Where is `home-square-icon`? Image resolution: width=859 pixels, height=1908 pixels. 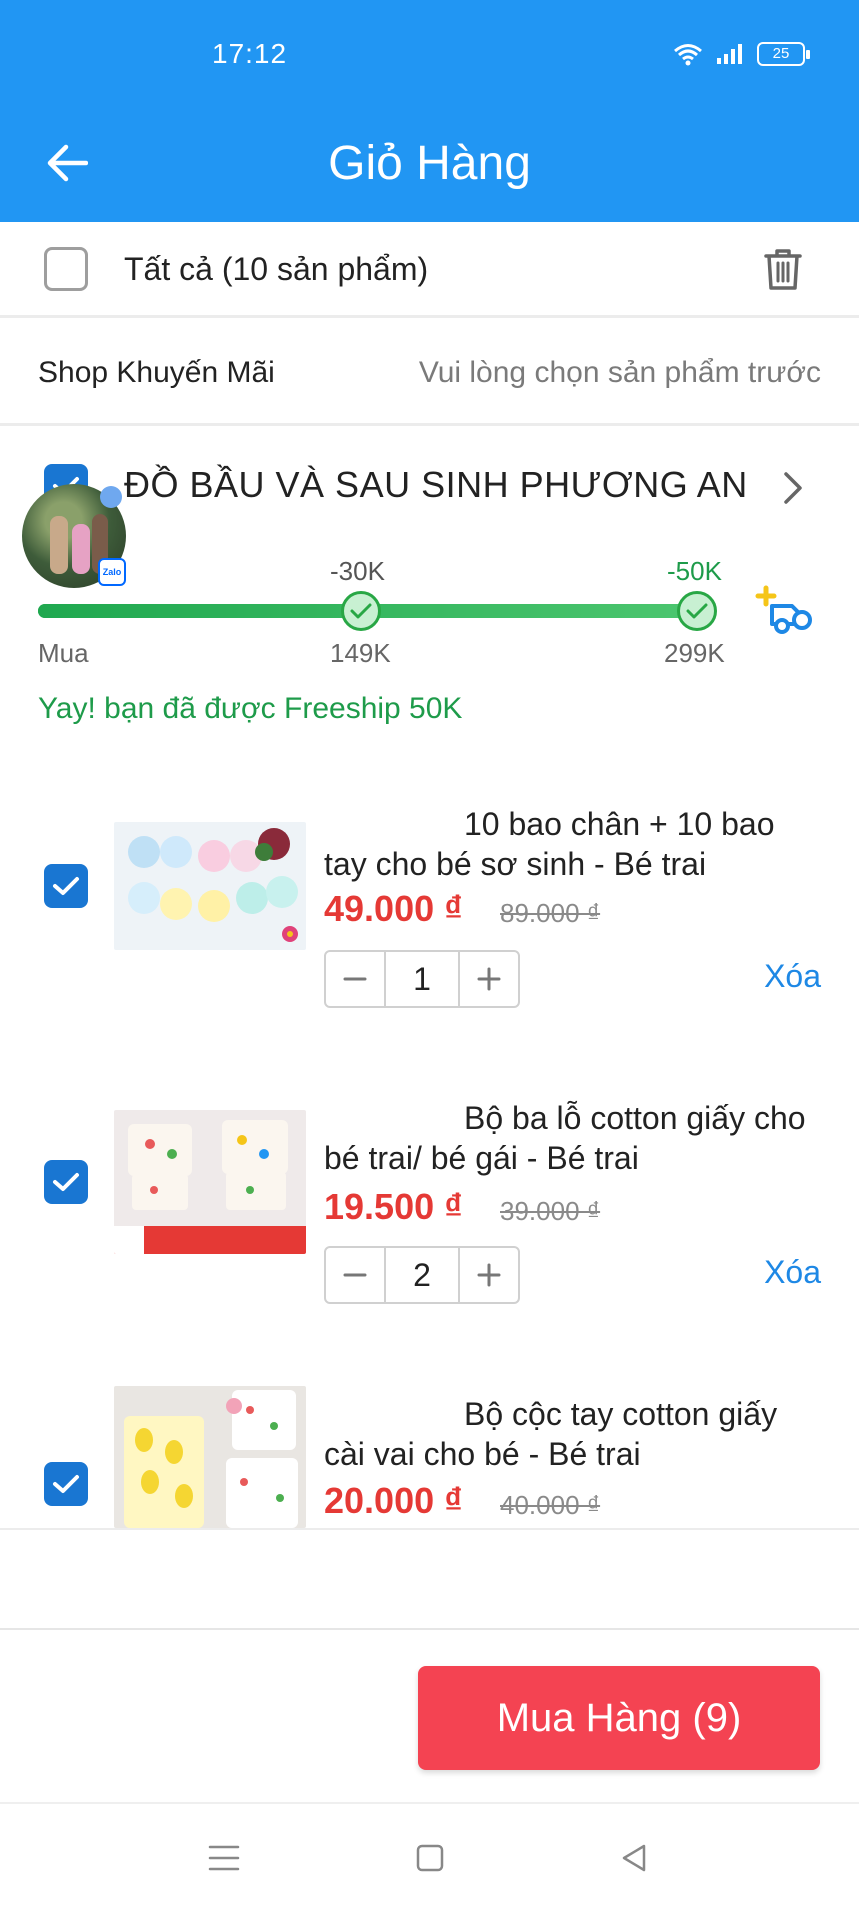
home-square-icon is located at coordinates (430, 1858).